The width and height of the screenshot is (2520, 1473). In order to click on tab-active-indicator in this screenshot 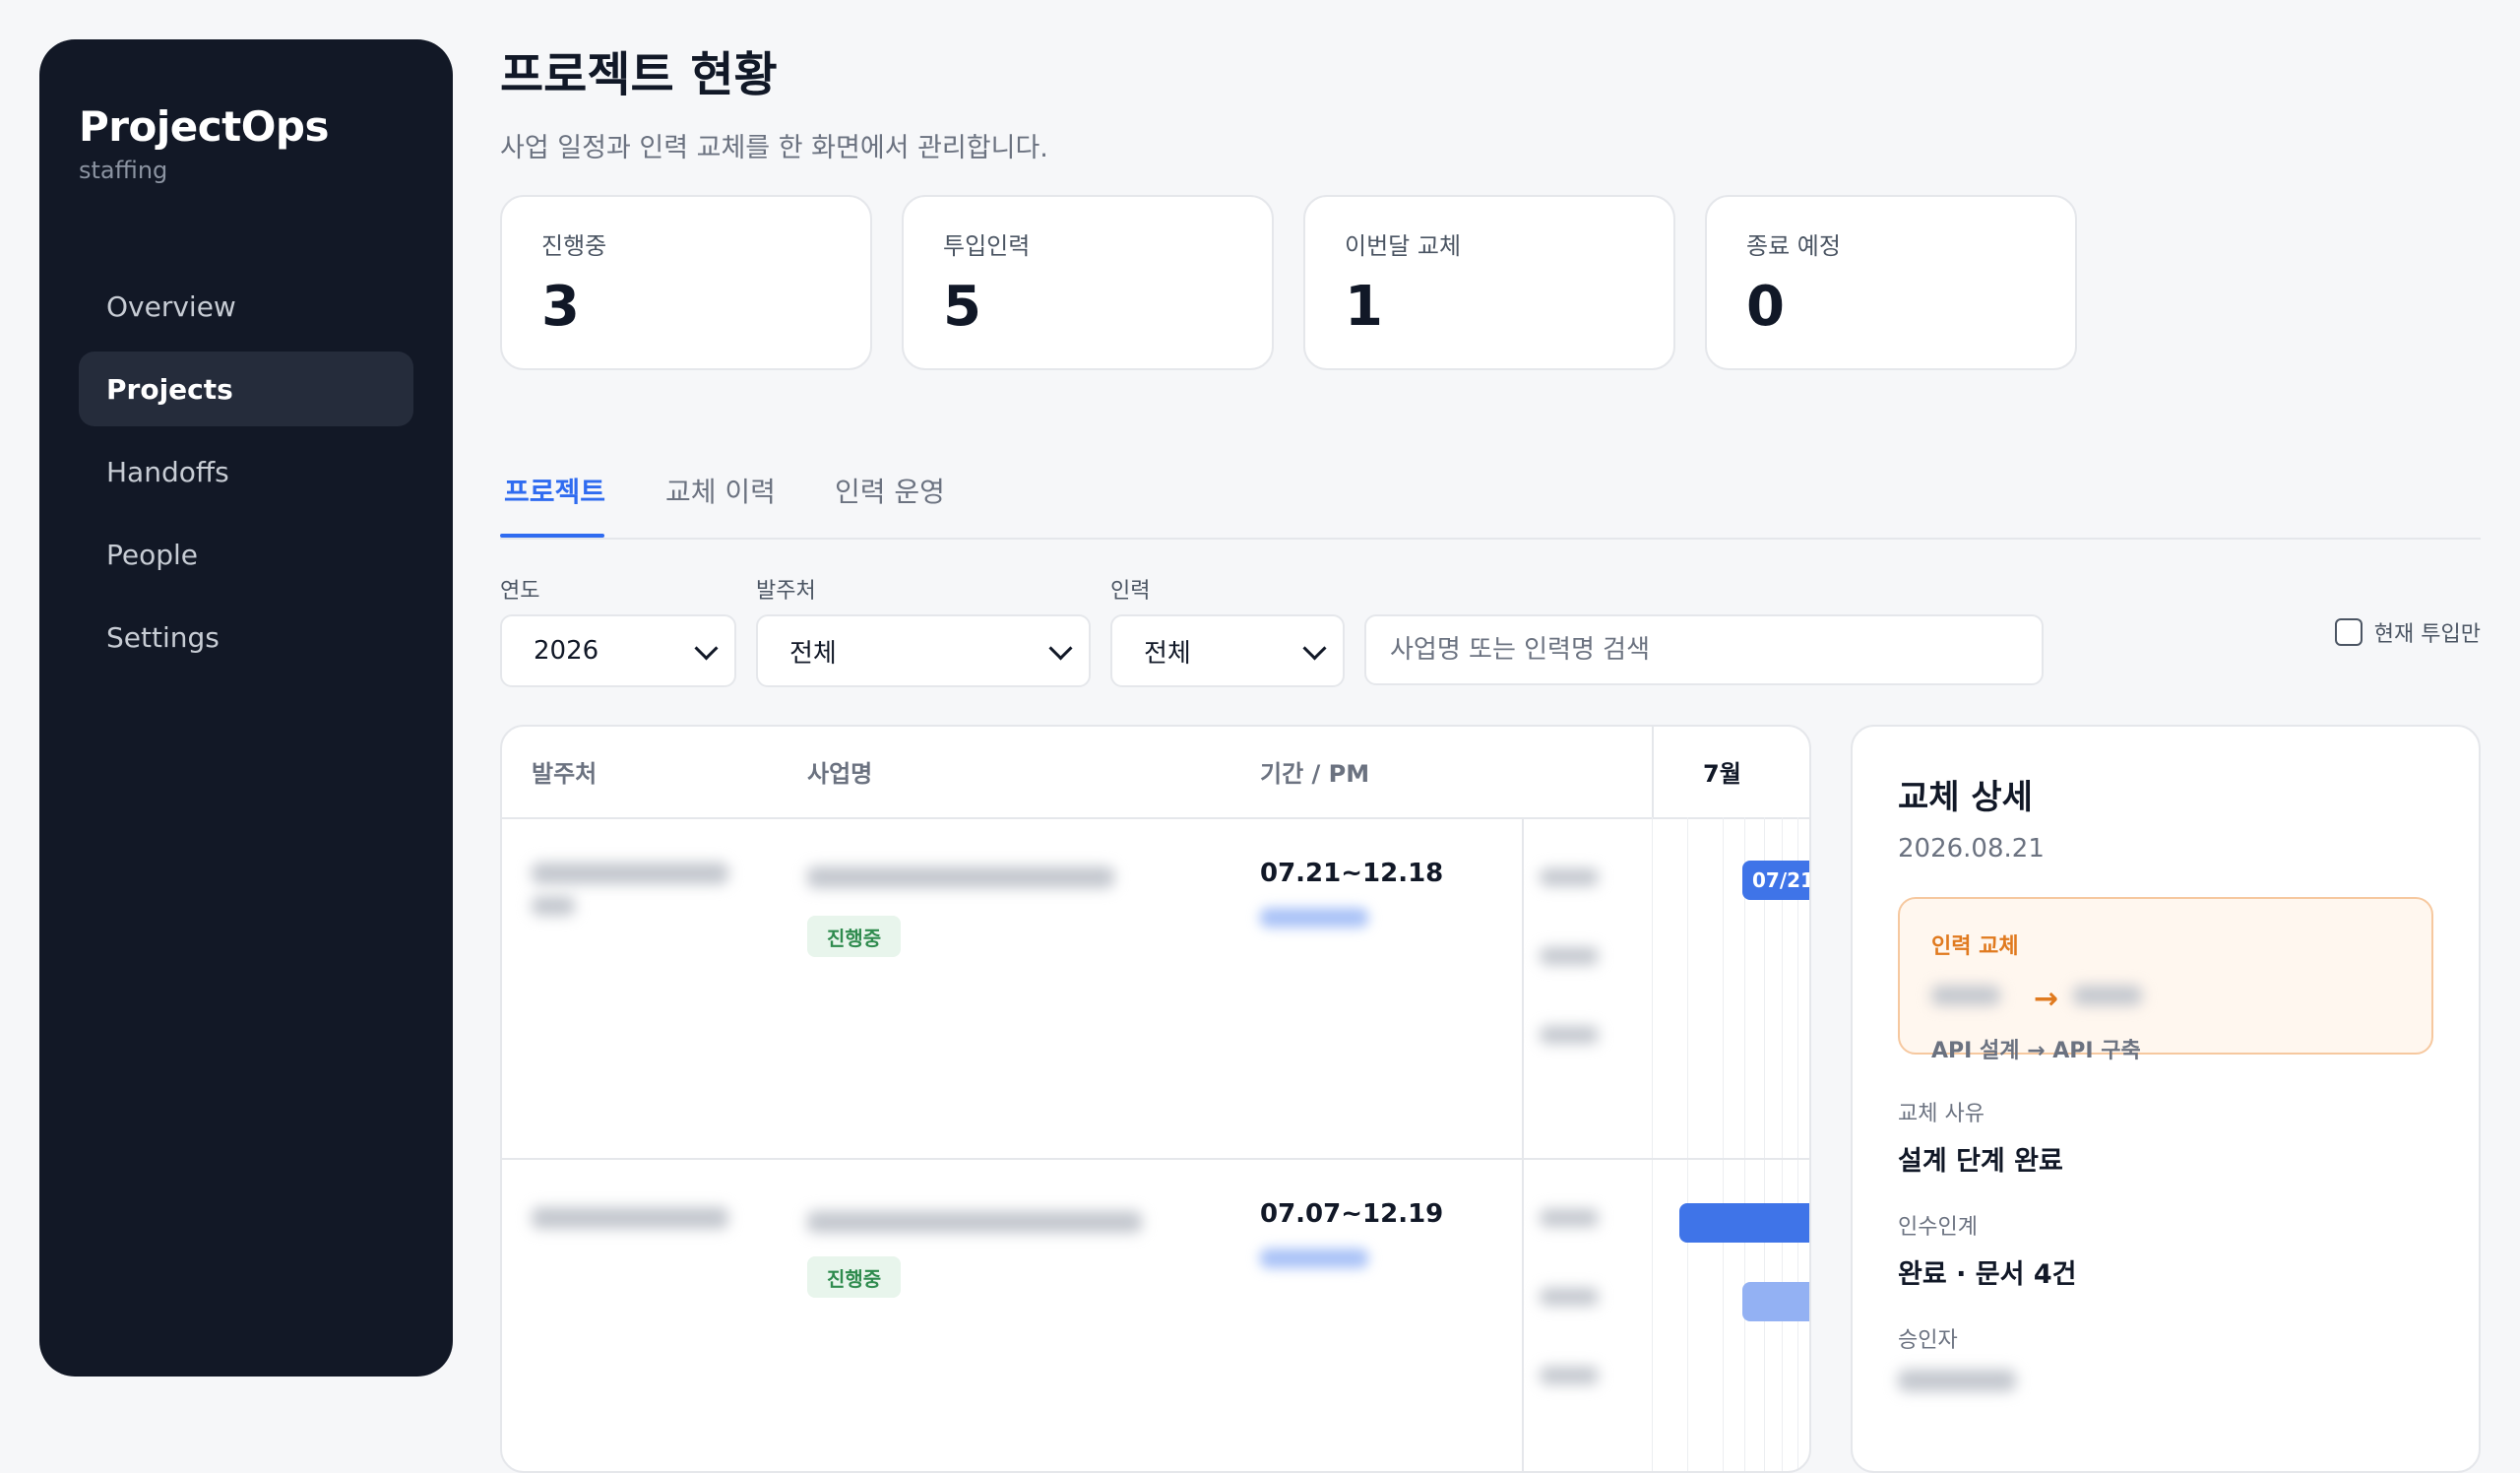, I will do `click(552, 536)`.